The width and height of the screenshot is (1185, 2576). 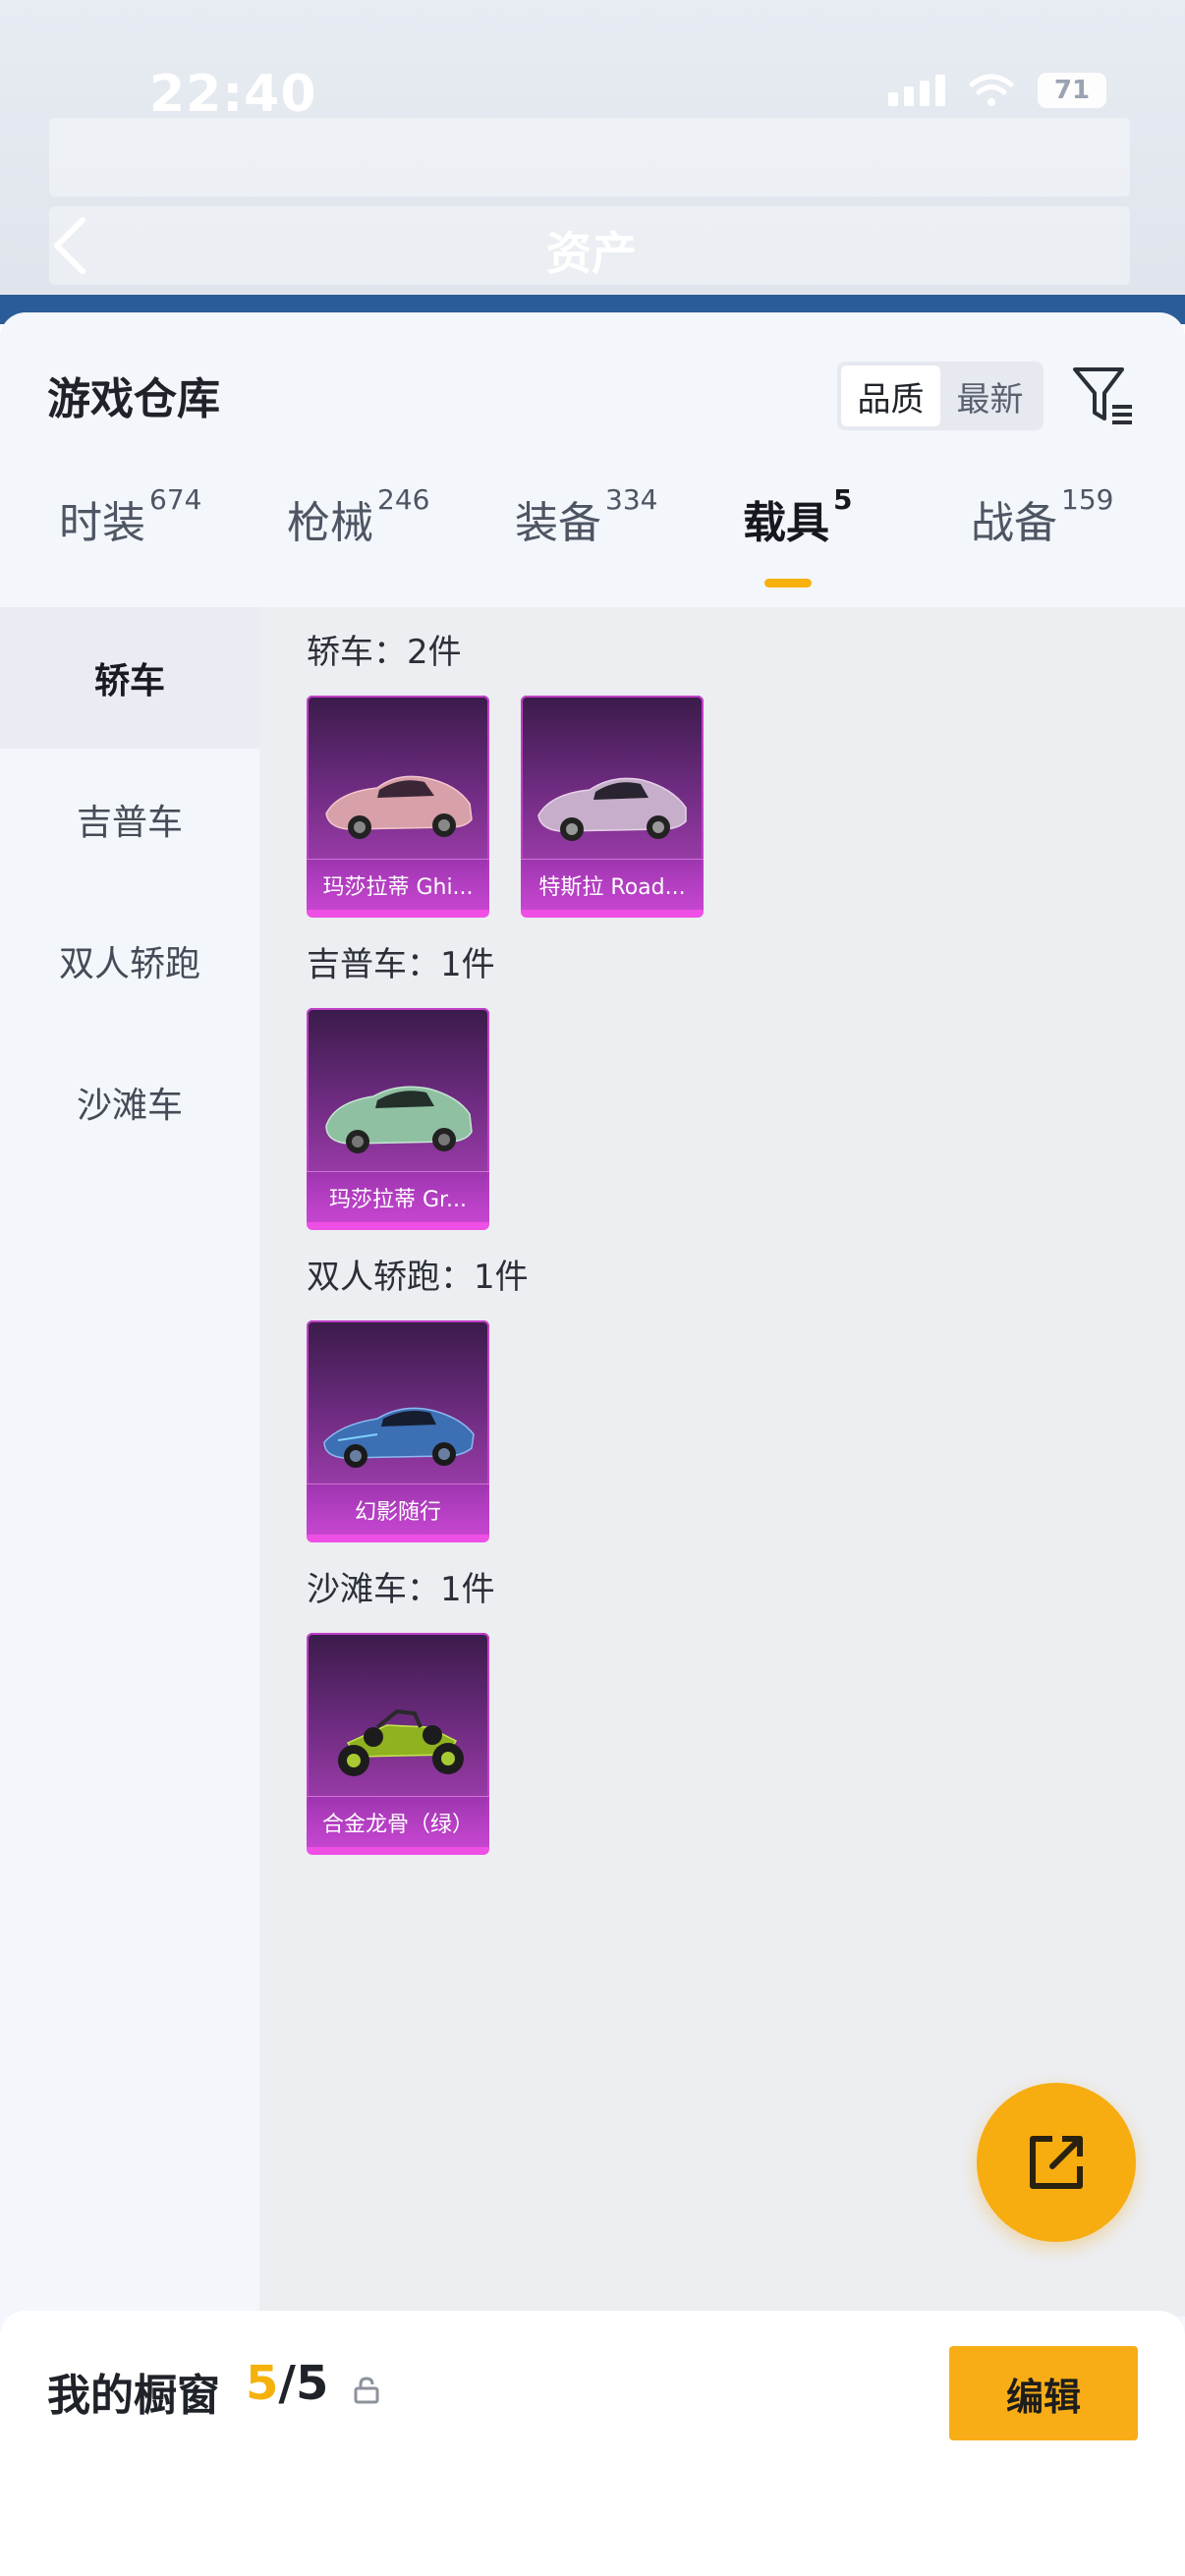 I want to click on sidebar-item-beach-buggy: 沙滩车, so click(x=130, y=1102).